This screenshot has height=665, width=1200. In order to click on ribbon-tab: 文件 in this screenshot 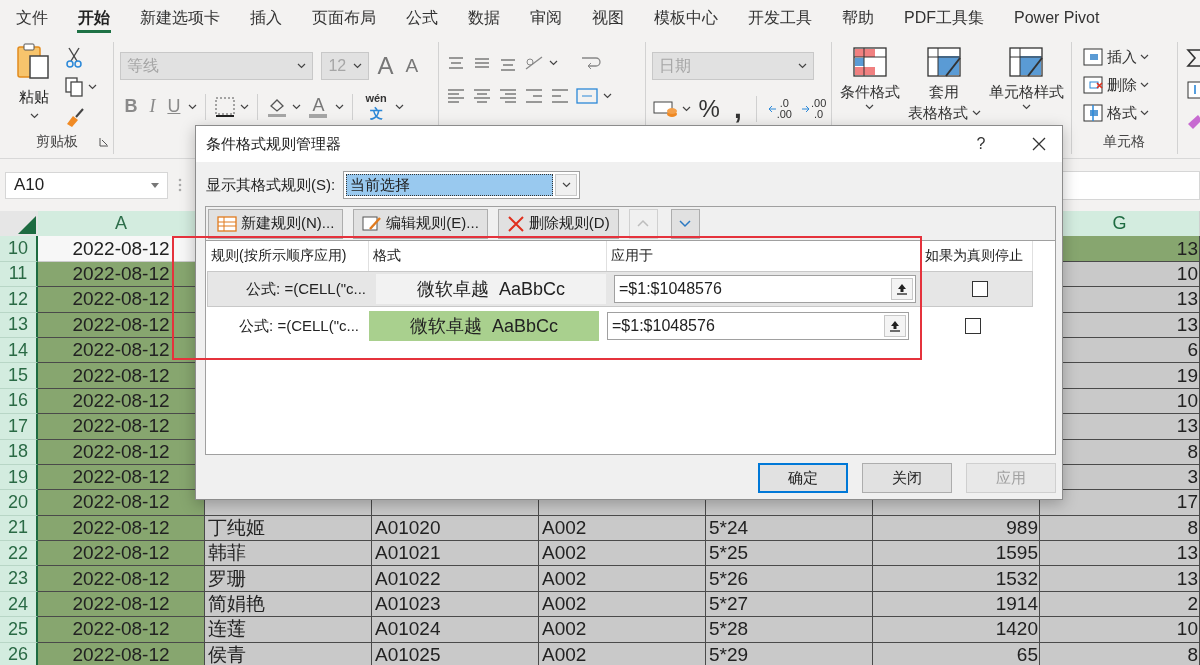, I will do `click(32, 18)`.